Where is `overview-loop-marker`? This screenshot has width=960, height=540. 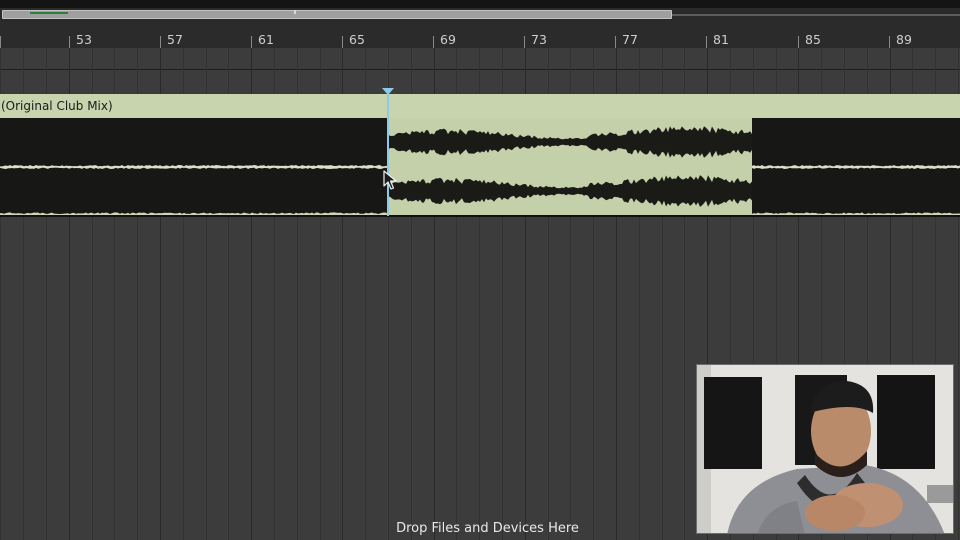
overview-loop-marker is located at coordinates (49, 13).